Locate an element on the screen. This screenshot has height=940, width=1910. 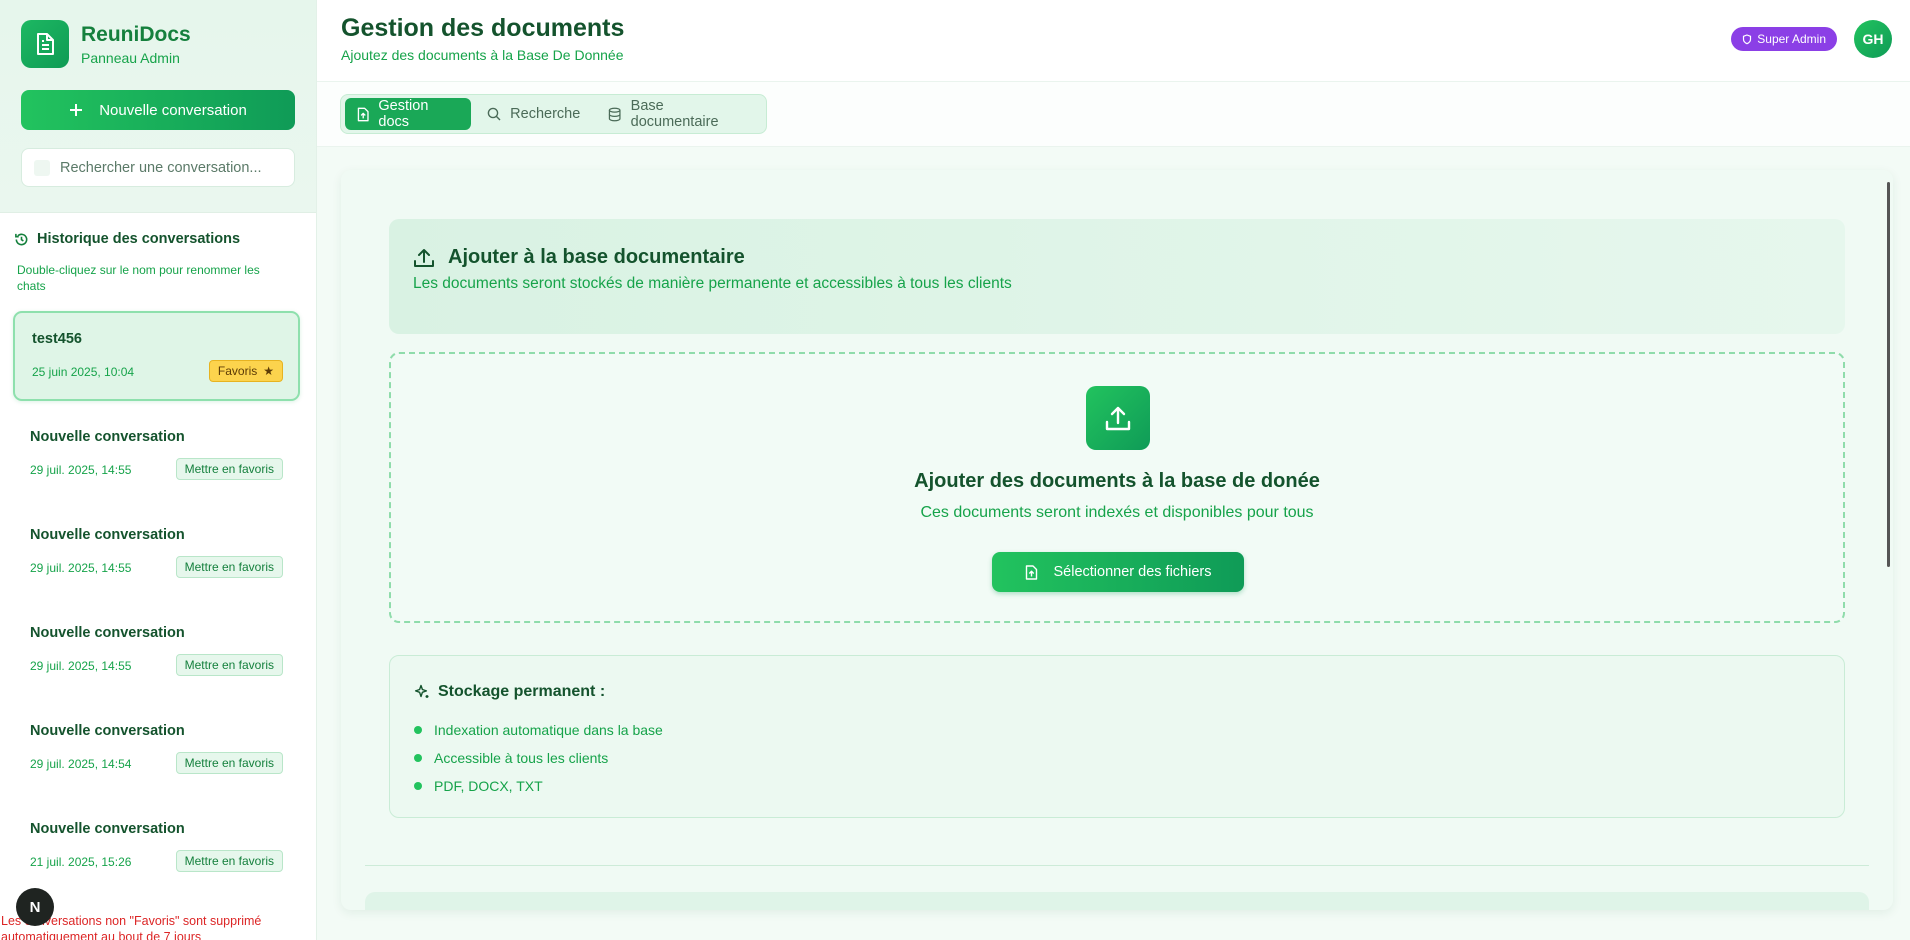
conversation-date: 21 juil. 2025, 15:26 is located at coordinates (81, 862).